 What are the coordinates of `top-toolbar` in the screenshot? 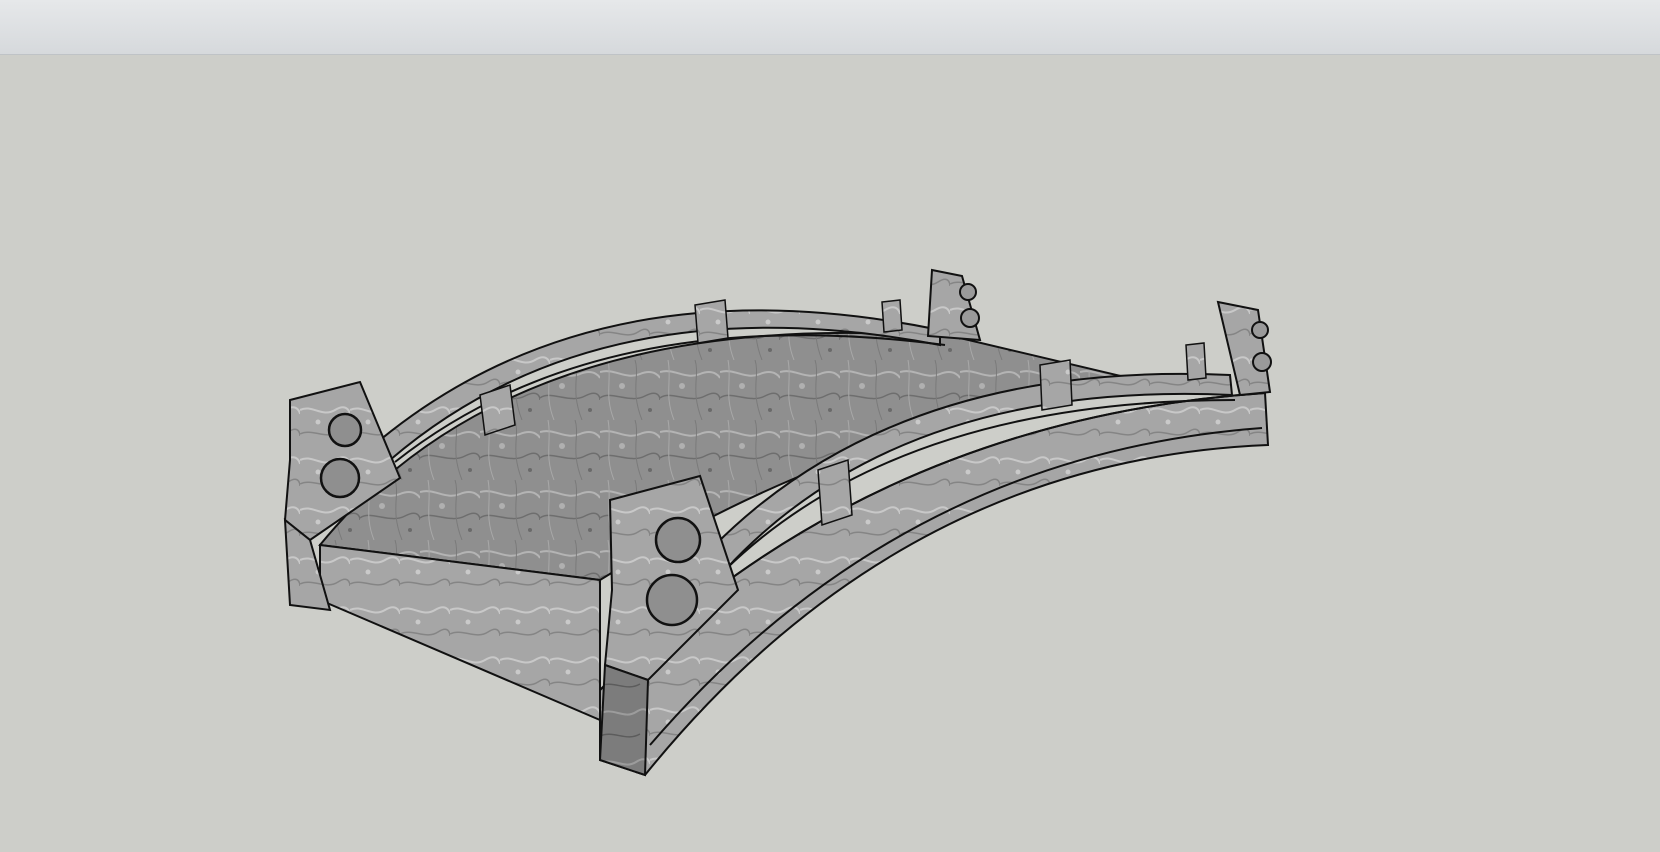 It's located at (830, 27).